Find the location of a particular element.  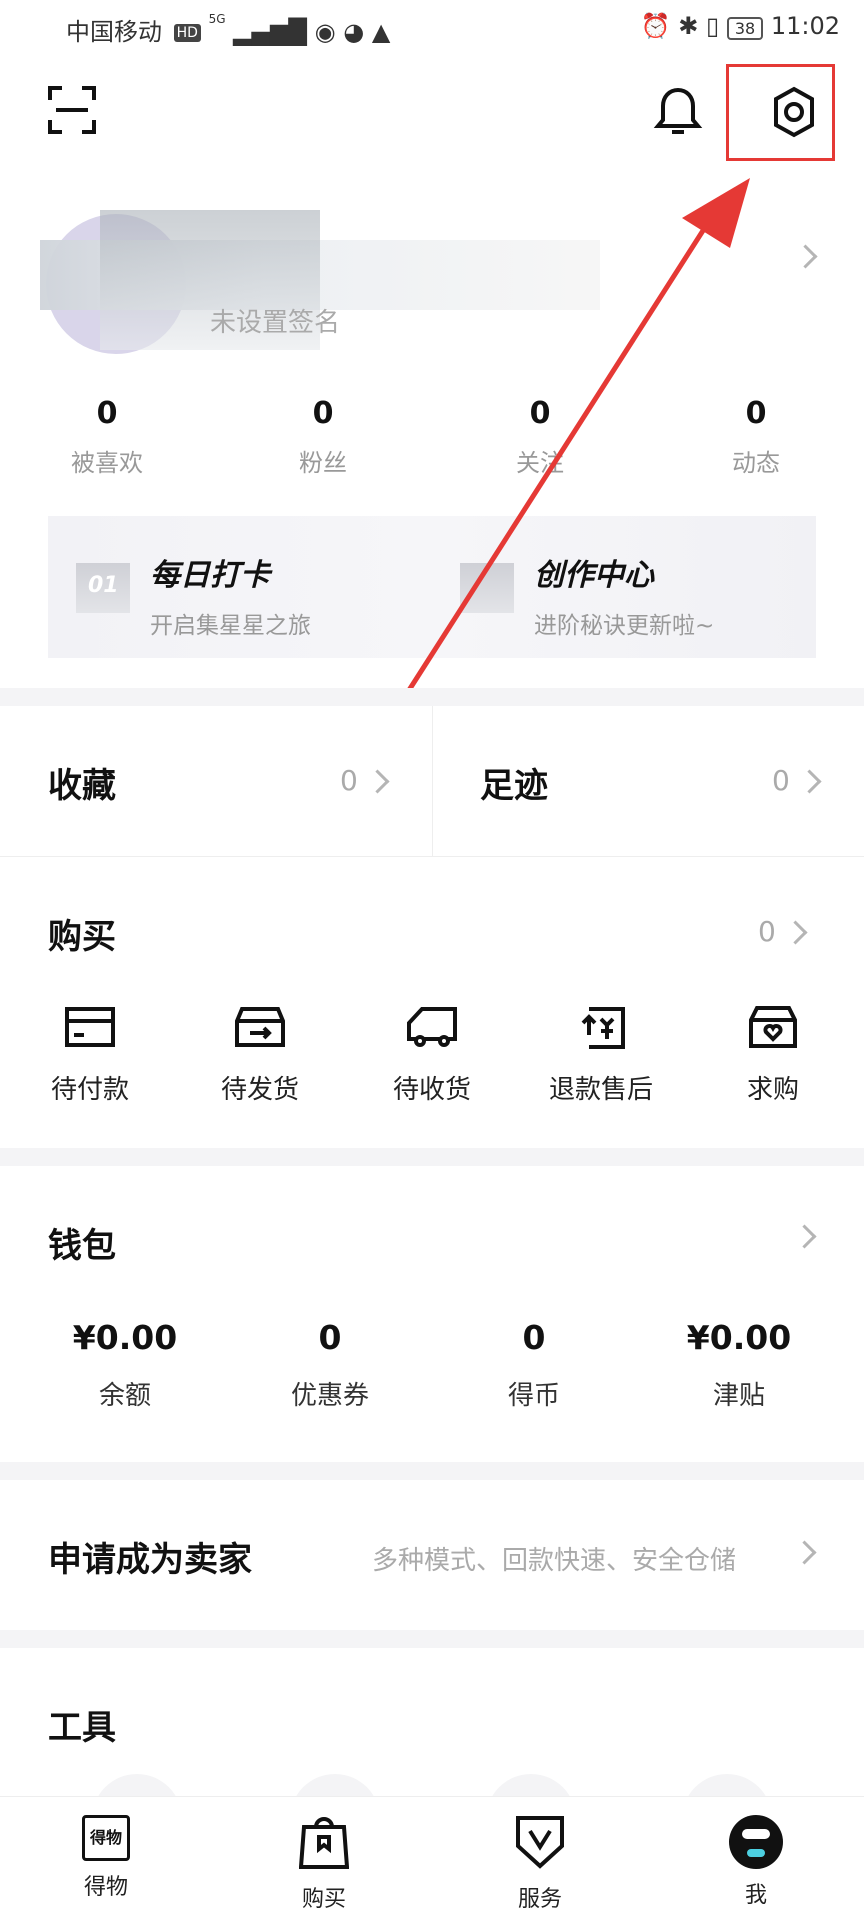

service-shield-icon is located at coordinates (540, 1842).